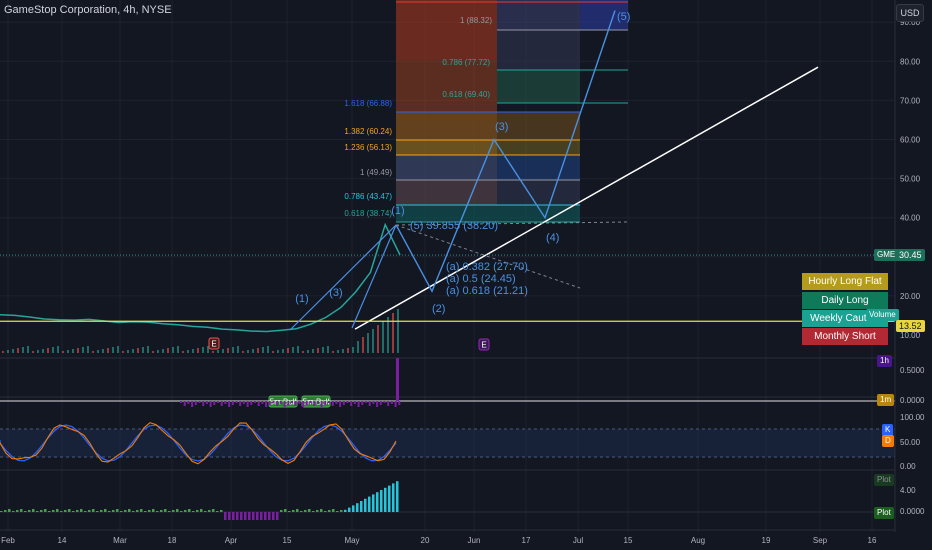  Describe the element at coordinates (474, 540) in the screenshot. I see `time-tick: Jun` at that location.